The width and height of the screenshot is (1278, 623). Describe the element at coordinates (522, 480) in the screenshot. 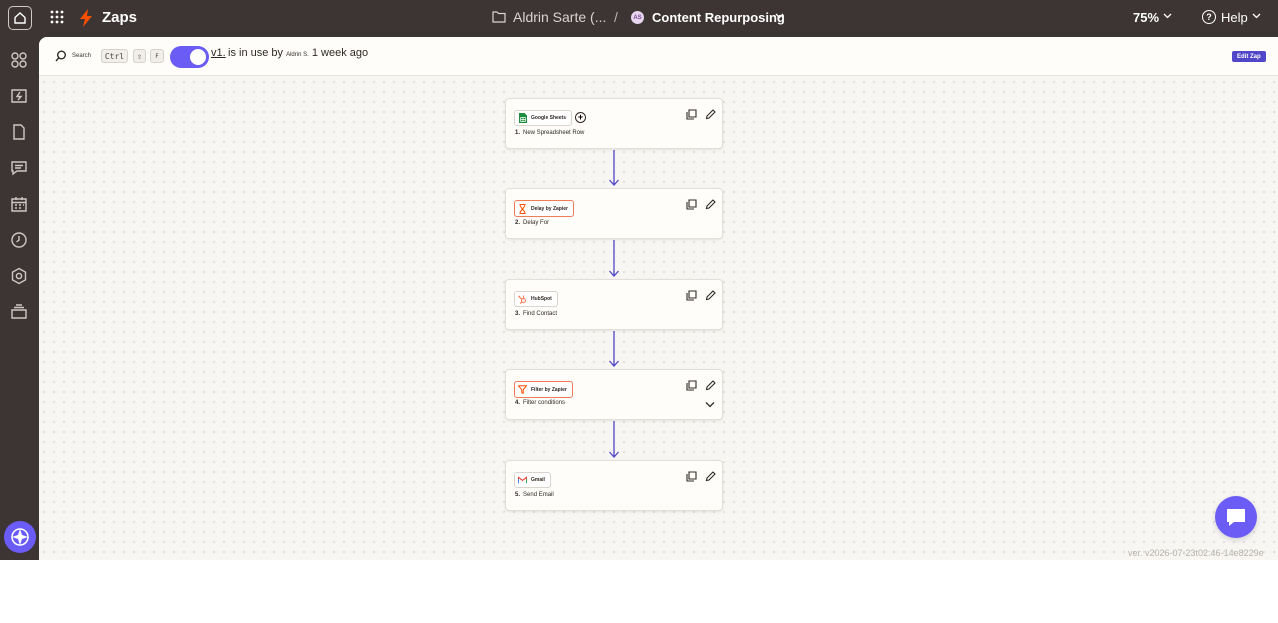

I see `gmail-icon` at that location.